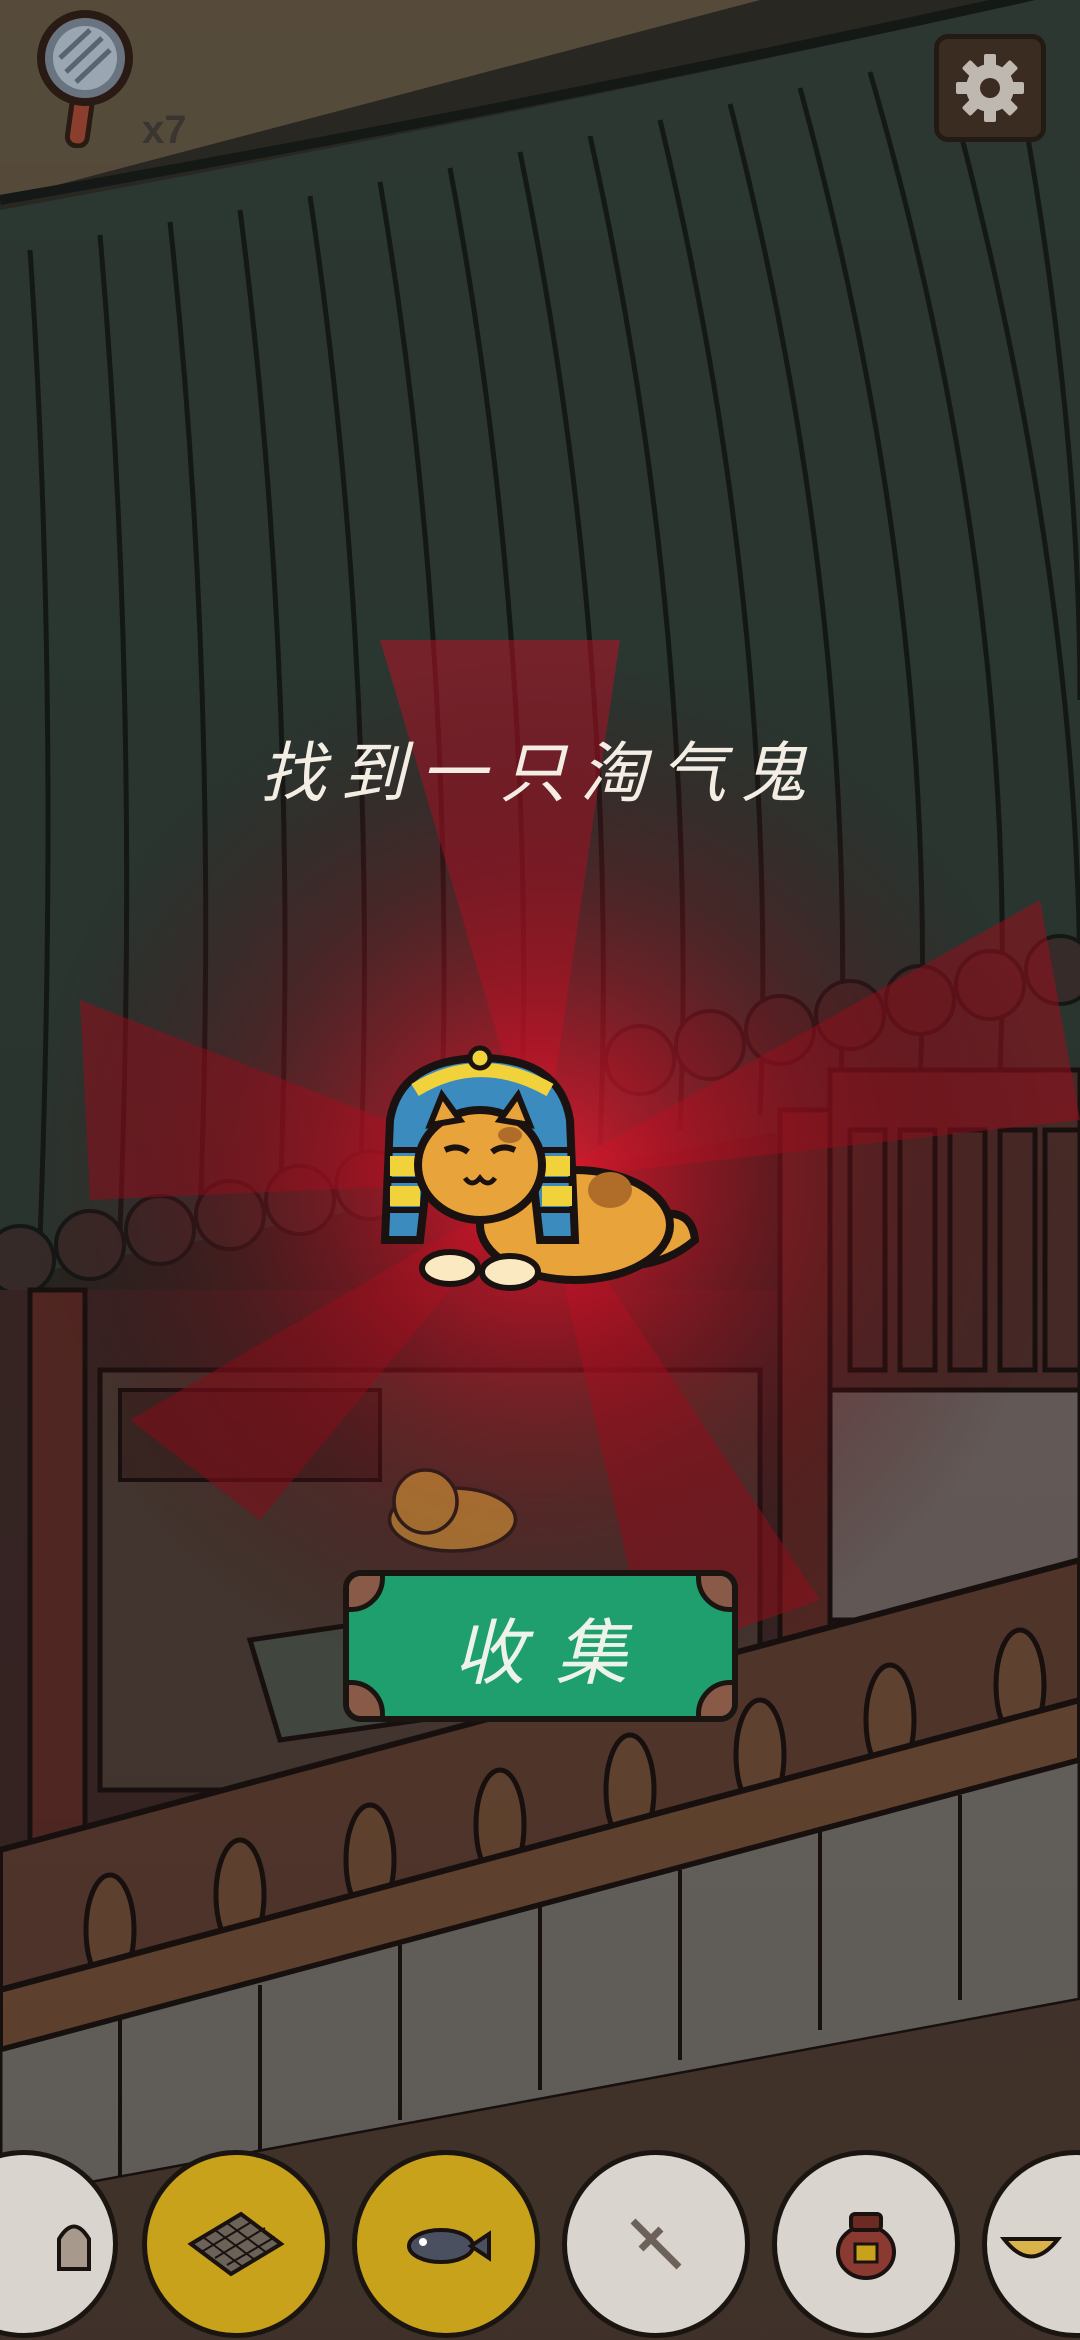 This screenshot has width=1080, height=2340. I want to click on gear-icon, so click(990, 88).